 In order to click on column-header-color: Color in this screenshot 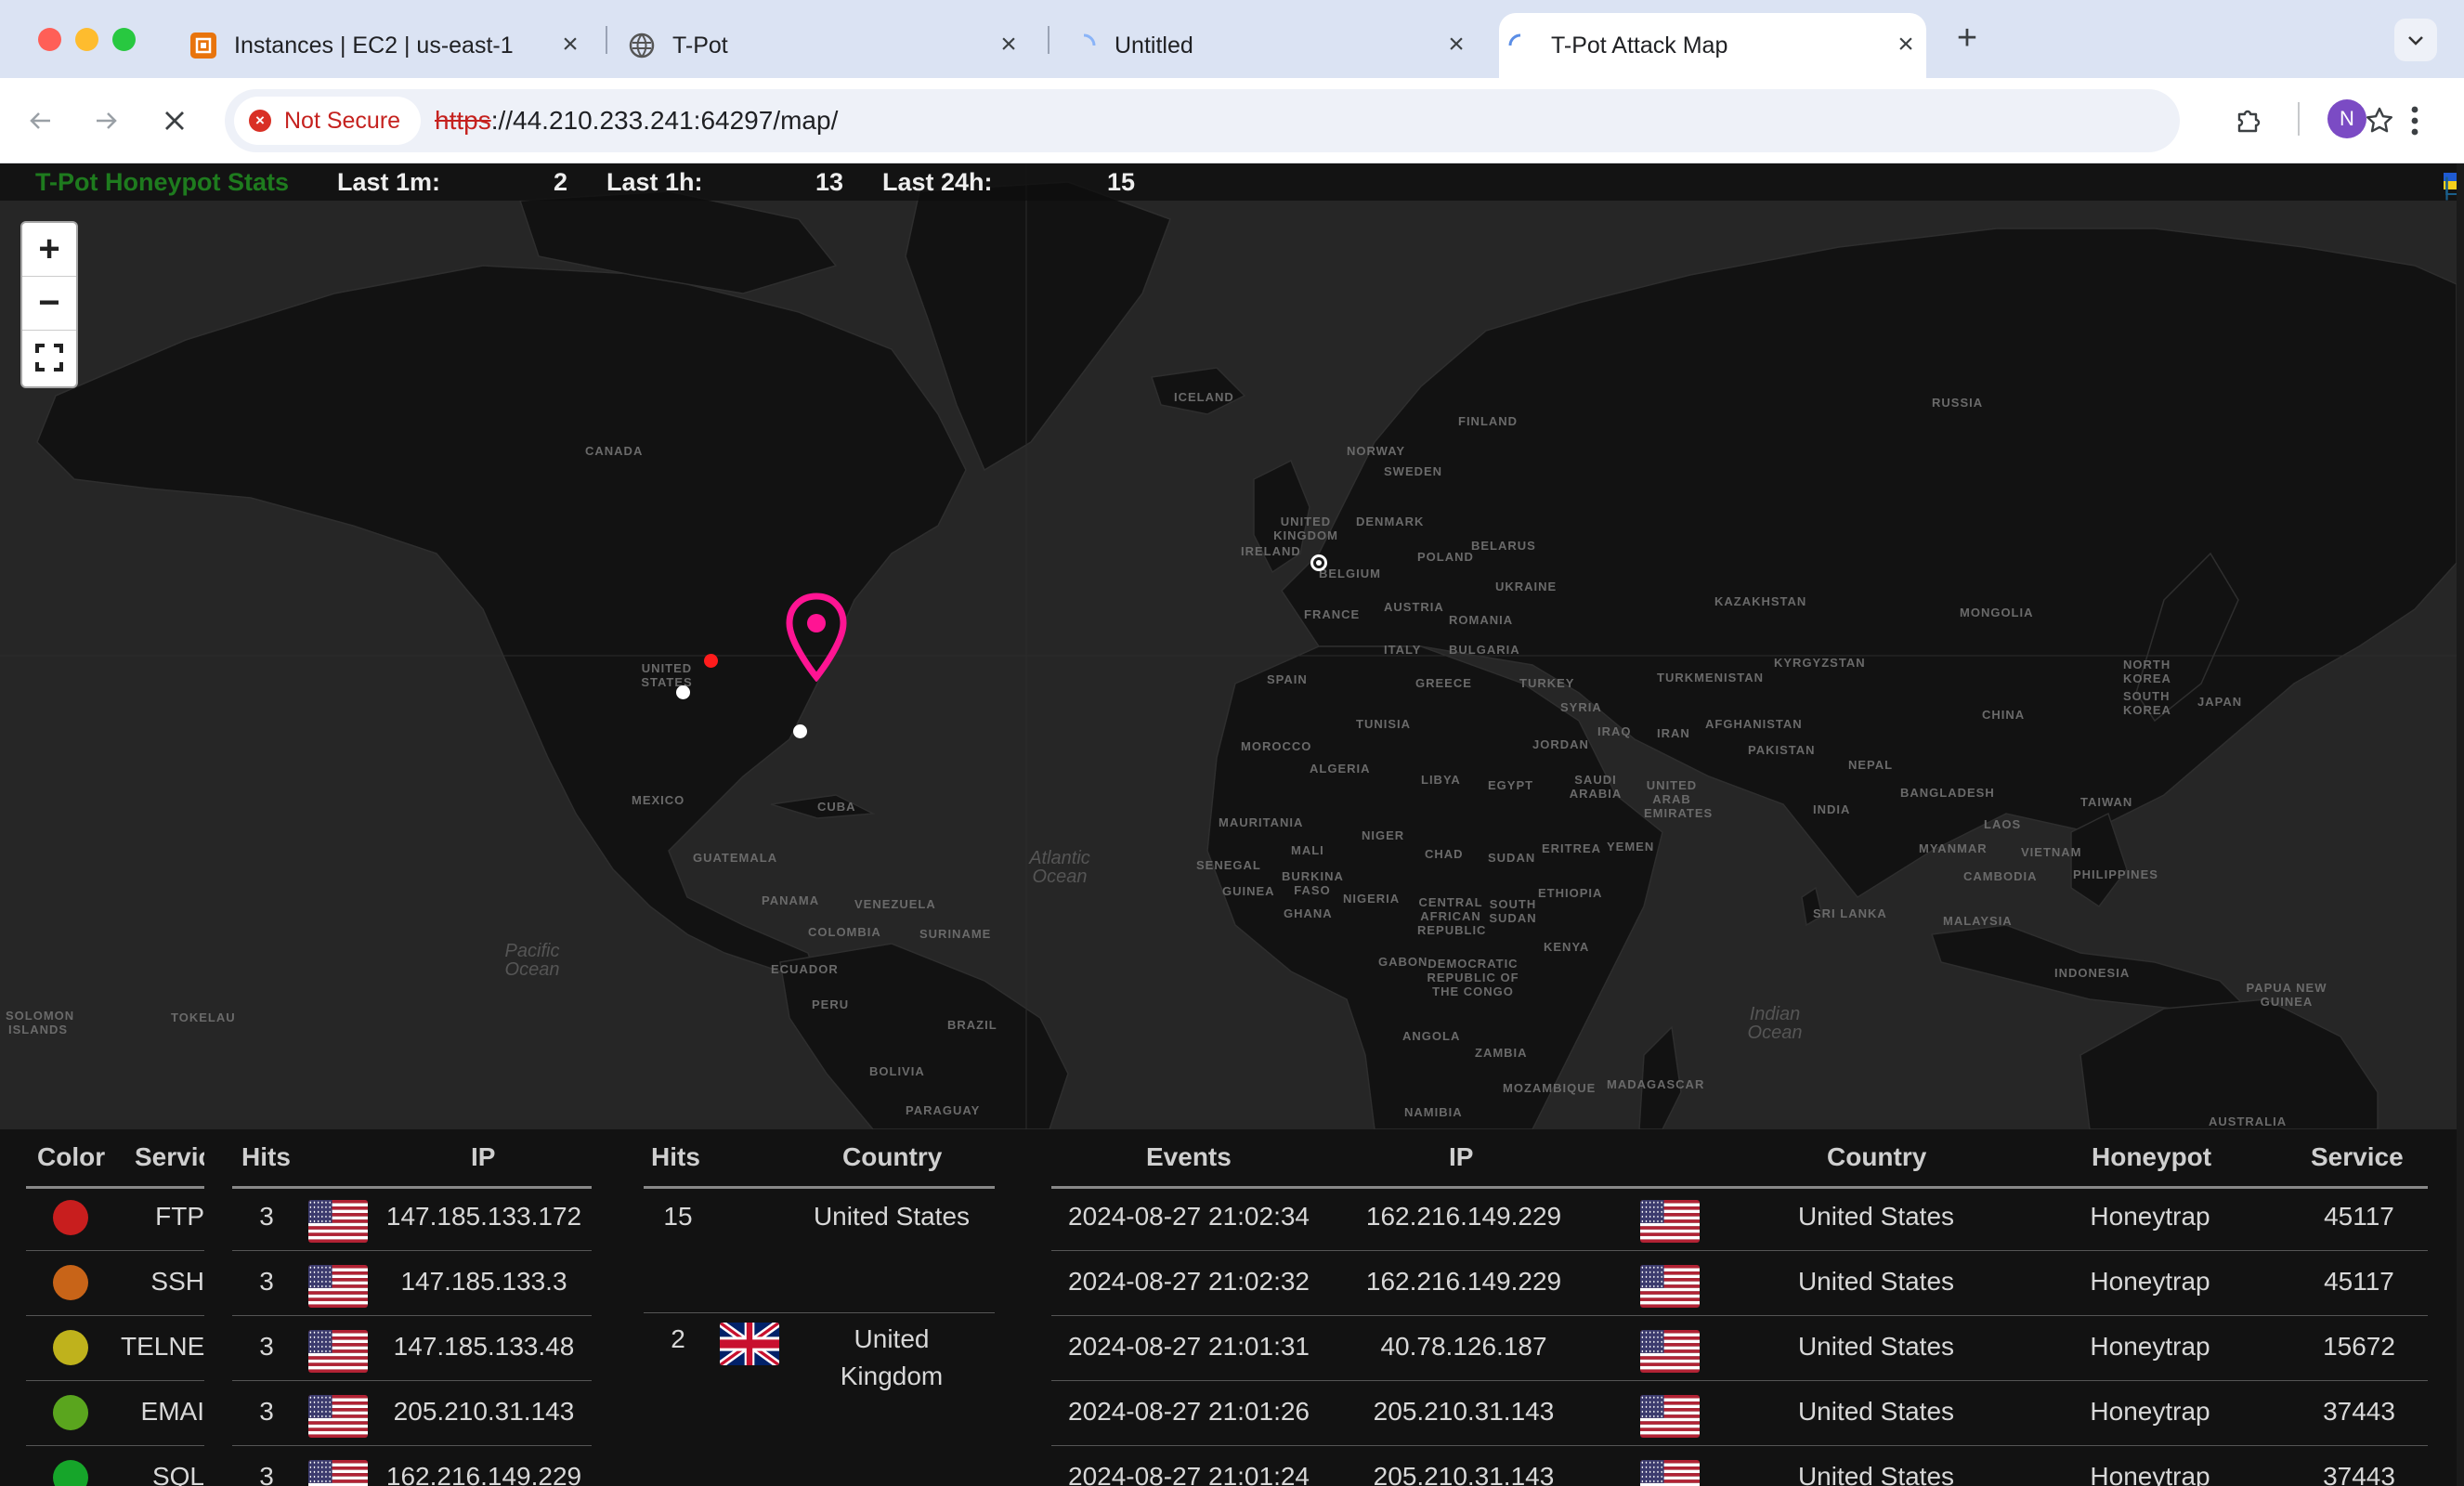, I will do `click(71, 1156)`.